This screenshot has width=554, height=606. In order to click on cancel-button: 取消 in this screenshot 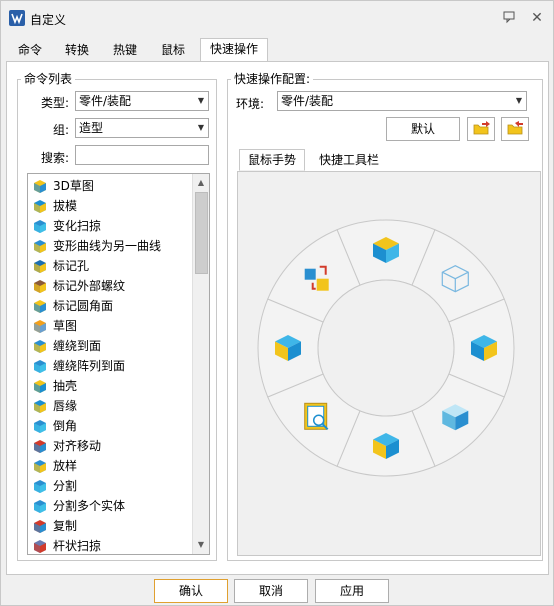, I will do `click(271, 591)`.